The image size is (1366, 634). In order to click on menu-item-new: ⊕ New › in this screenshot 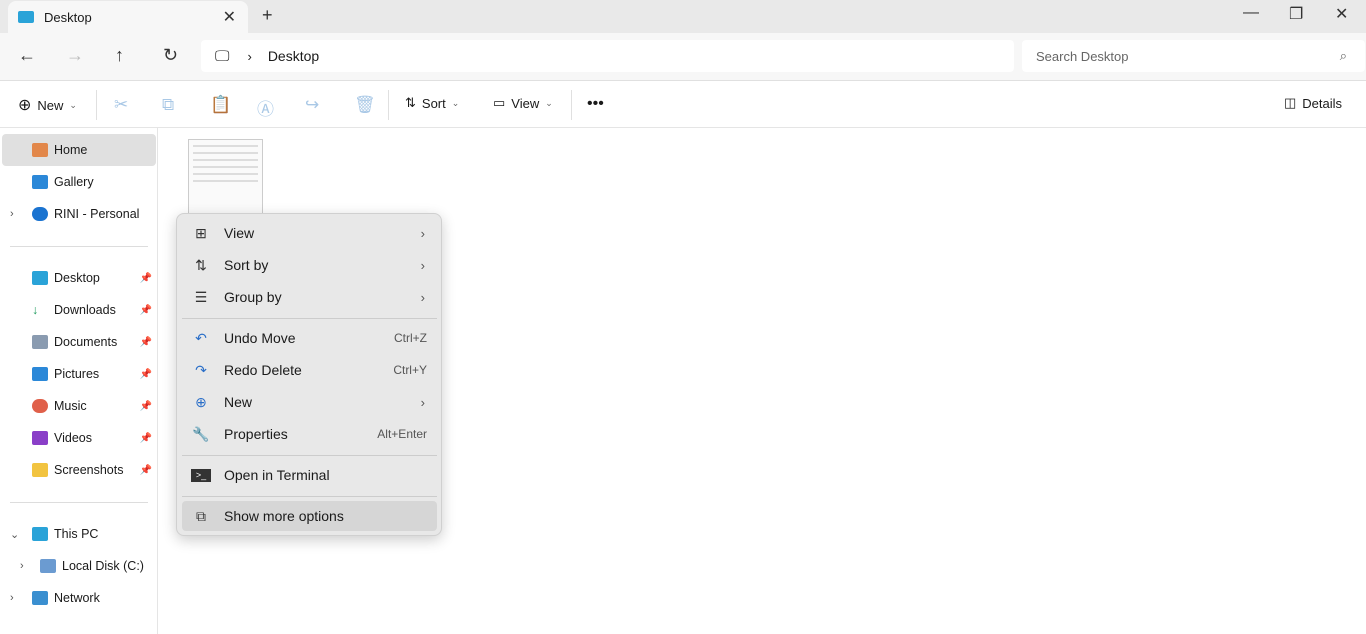, I will do `click(309, 402)`.